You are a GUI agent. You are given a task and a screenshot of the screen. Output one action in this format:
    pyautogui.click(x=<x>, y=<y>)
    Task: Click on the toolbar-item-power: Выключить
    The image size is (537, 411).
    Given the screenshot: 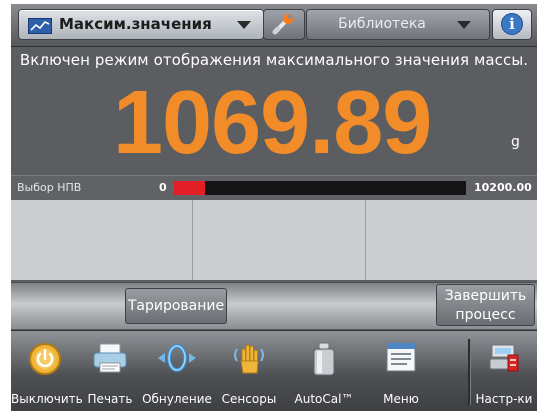 What is the action you would take?
    pyautogui.click(x=47, y=371)
    